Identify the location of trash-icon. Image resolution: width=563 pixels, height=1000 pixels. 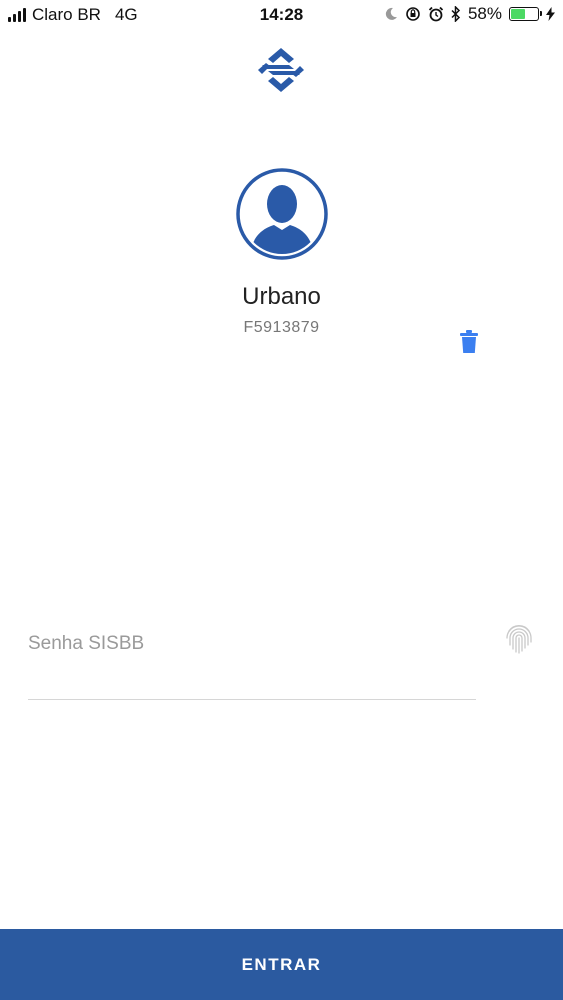
(469, 342).